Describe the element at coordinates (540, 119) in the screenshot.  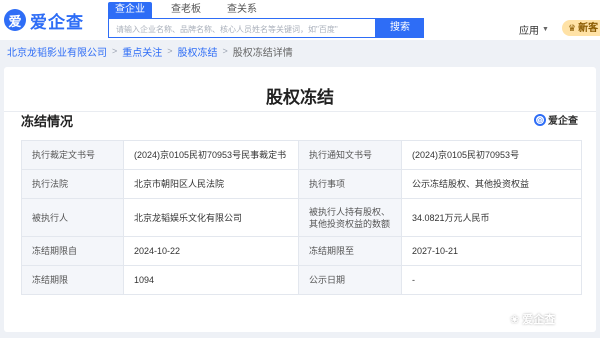
I see `logo-mark-icon: ◎` at that location.